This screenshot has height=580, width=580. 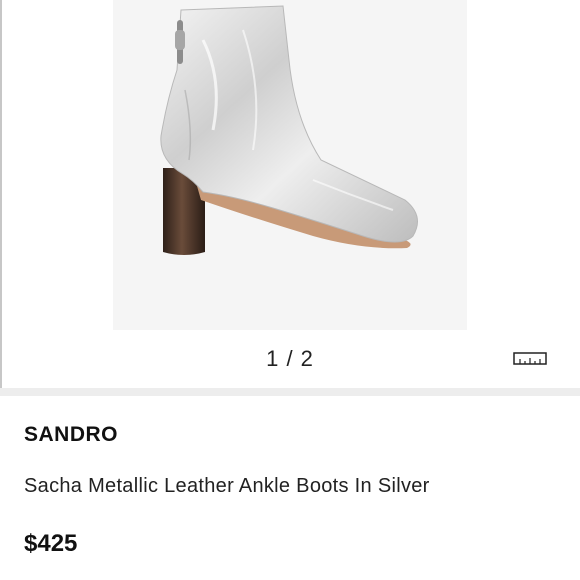 What do you see at coordinates (290, 358) in the screenshot?
I see `image-pager: 1 / 2` at bounding box center [290, 358].